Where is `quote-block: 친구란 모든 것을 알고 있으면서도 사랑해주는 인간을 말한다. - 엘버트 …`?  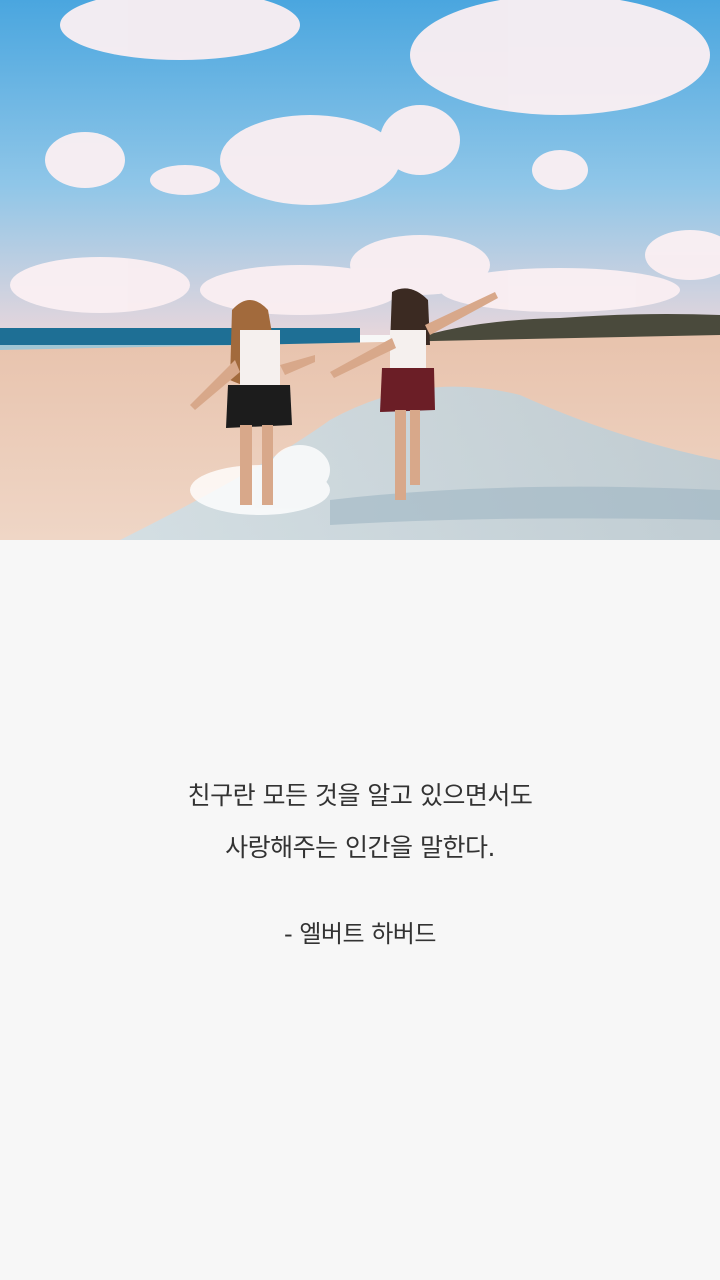
quote-block: 친구란 모든 것을 알고 있으면서도 사랑해주는 인간을 말한다. - 엘버트 … is located at coordinates (360, 862).